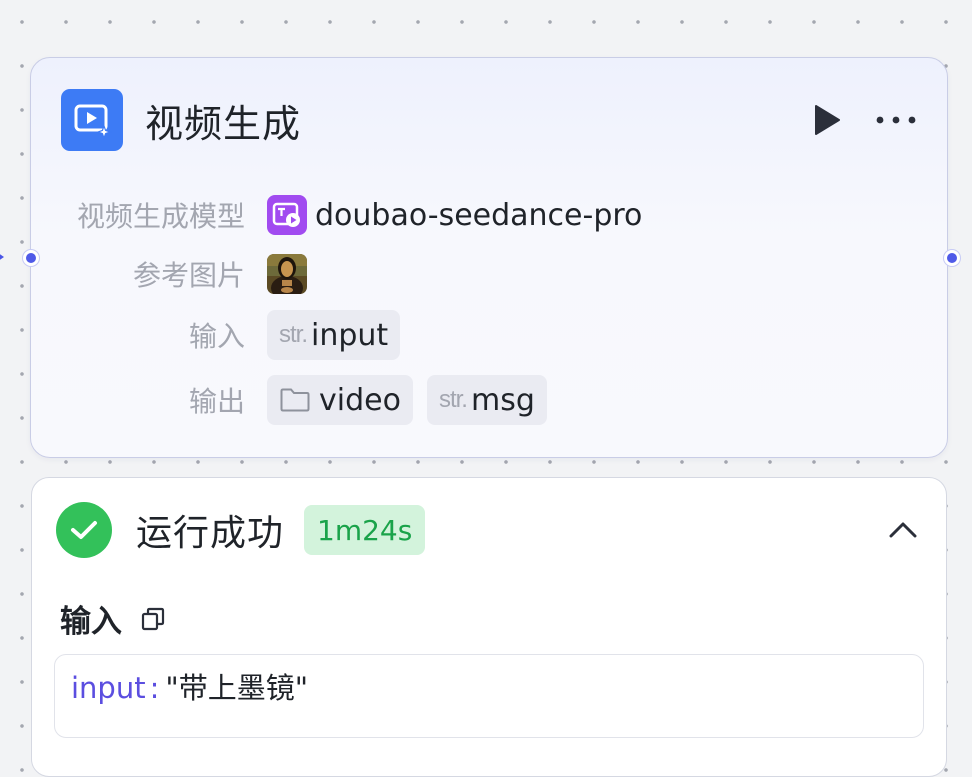 Image resolution: width=972 pixels, height=777 pixels. I want to click on run-status-text: 运行成功, so click(210, 533).